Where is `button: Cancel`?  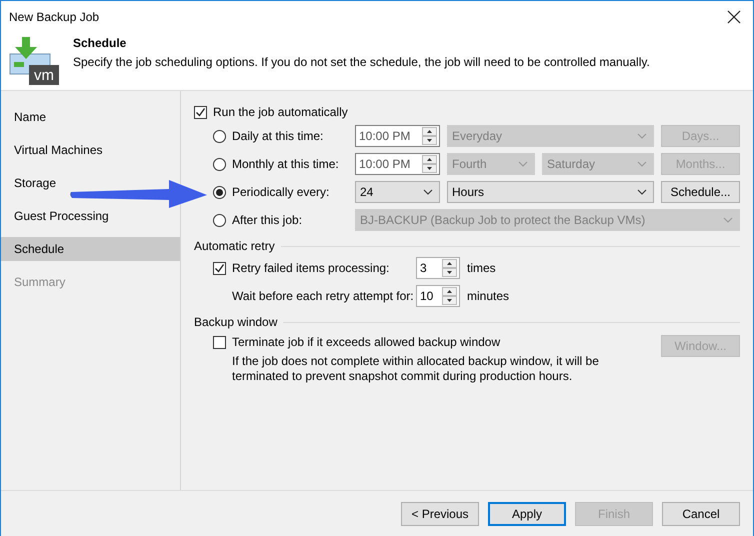 button: Cancel is located at coordinates (701, 514).